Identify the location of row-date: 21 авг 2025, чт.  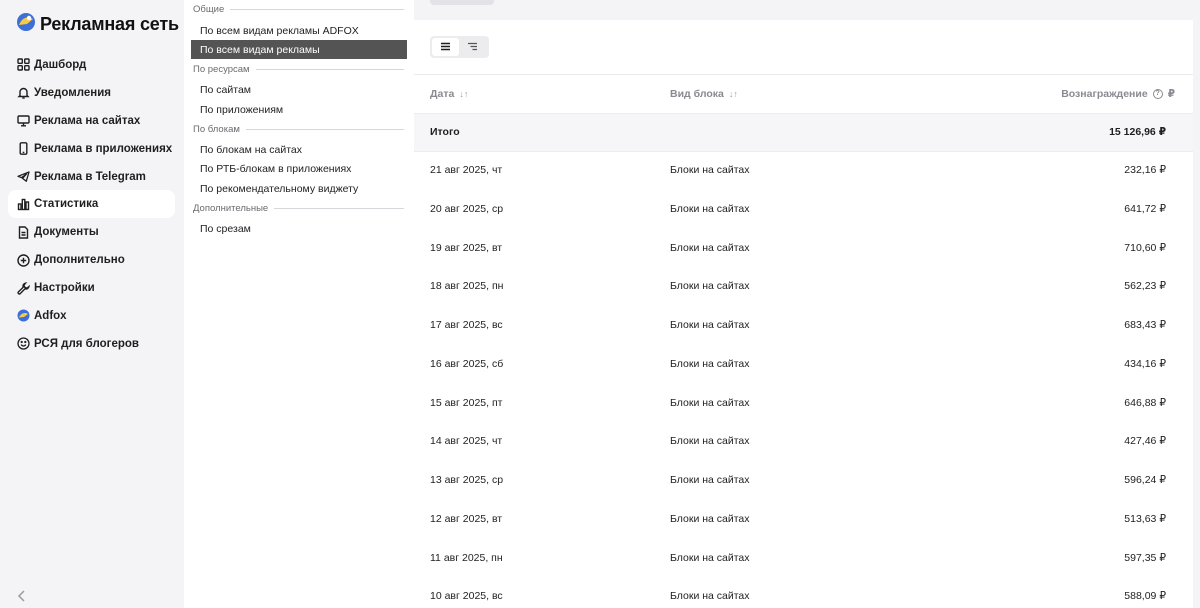
(466, 170).